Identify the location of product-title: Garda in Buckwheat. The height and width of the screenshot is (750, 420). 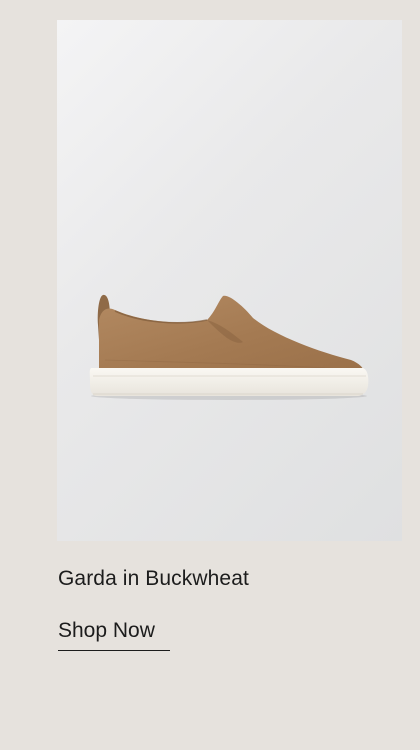
(153, 578).